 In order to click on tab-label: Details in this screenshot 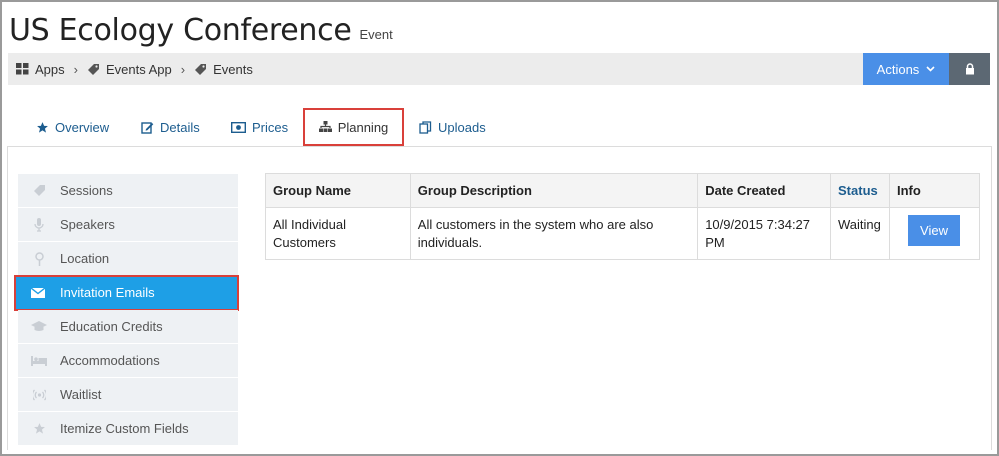, I will do `click(180, 127)`.